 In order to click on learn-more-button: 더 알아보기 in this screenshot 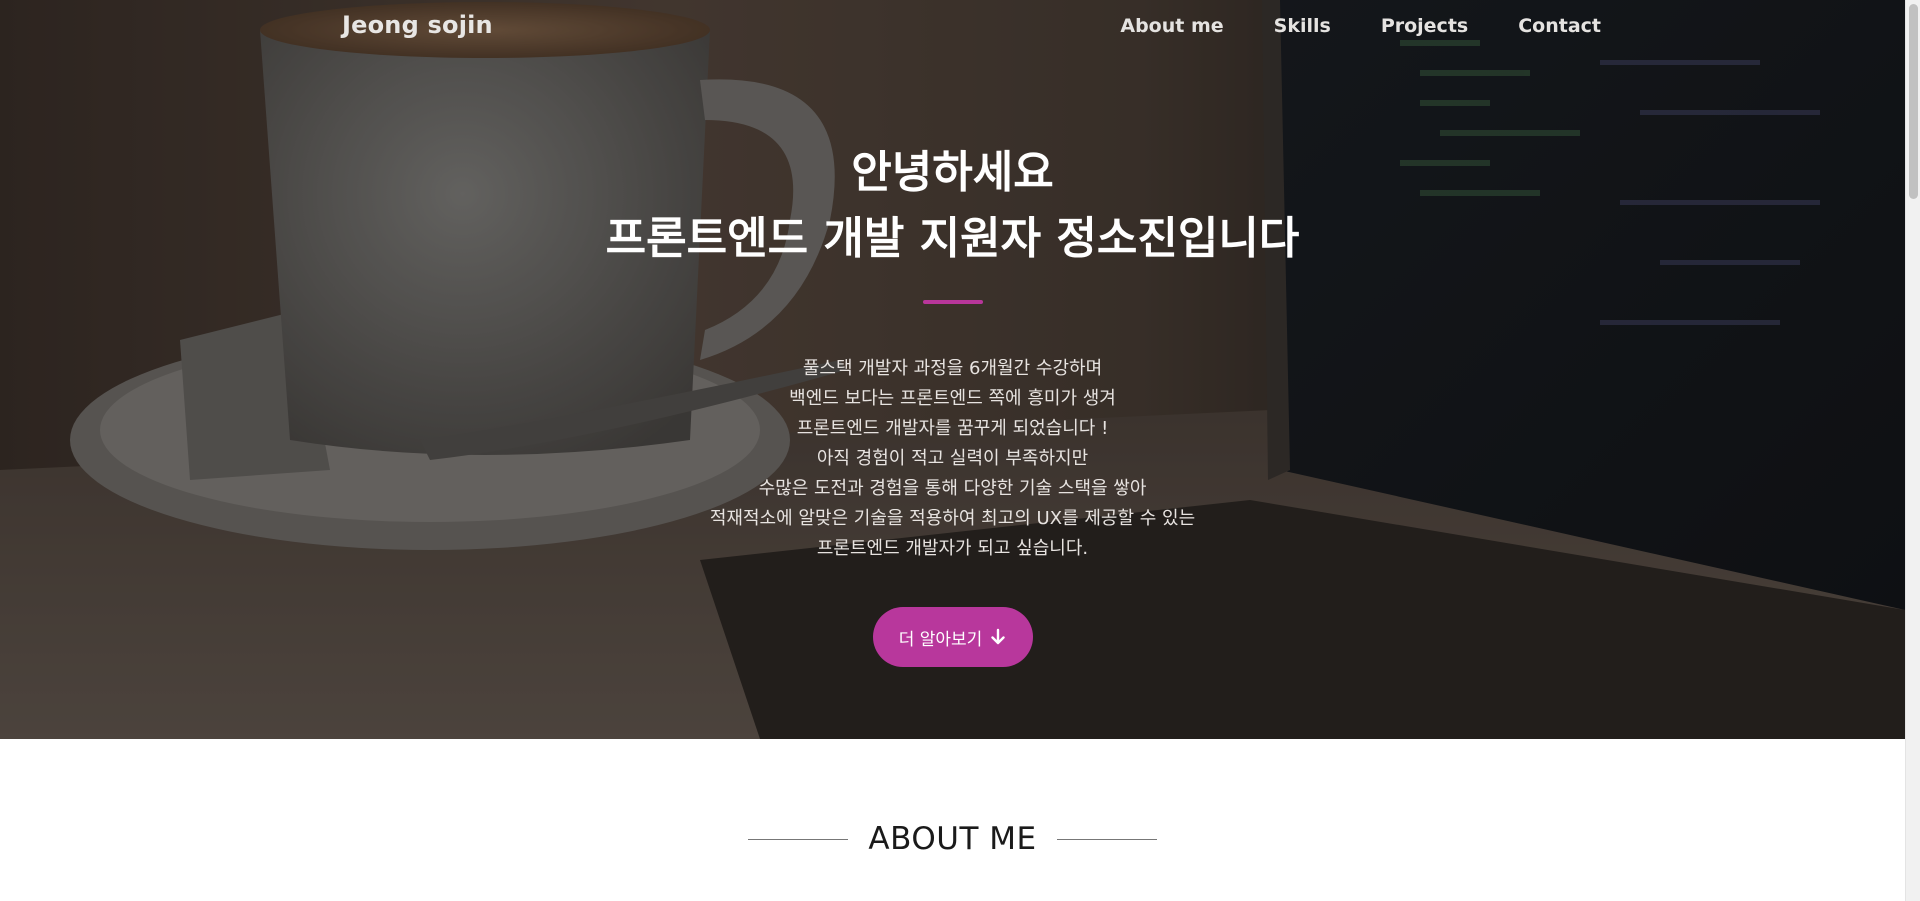, I will do `click(952, 637)`.